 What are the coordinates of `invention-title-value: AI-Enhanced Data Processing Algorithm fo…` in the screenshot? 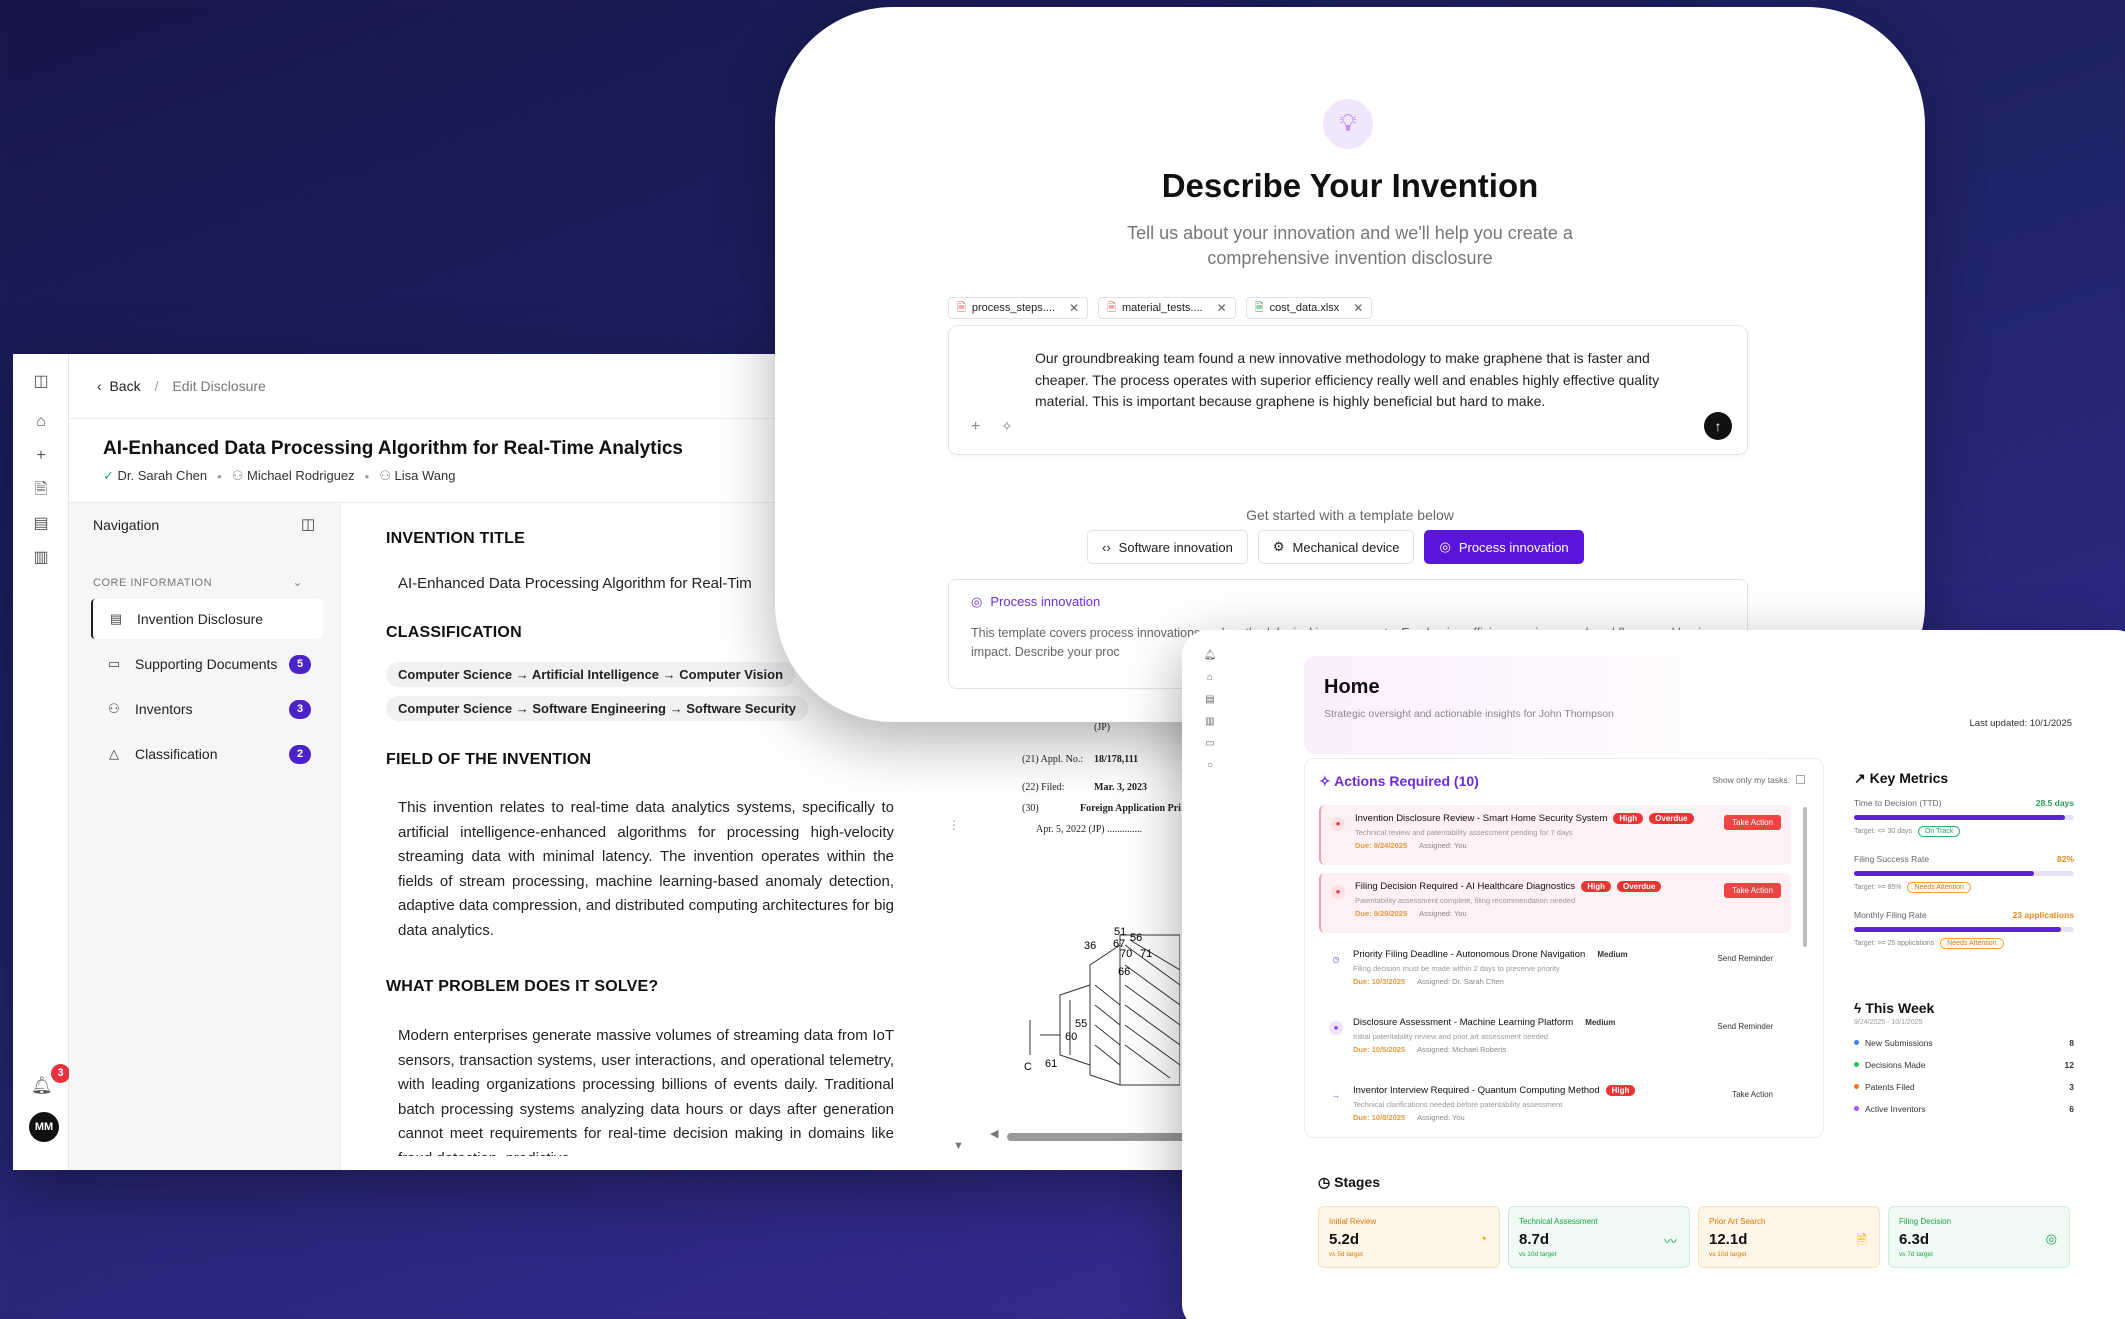 It's located at (593, 584).